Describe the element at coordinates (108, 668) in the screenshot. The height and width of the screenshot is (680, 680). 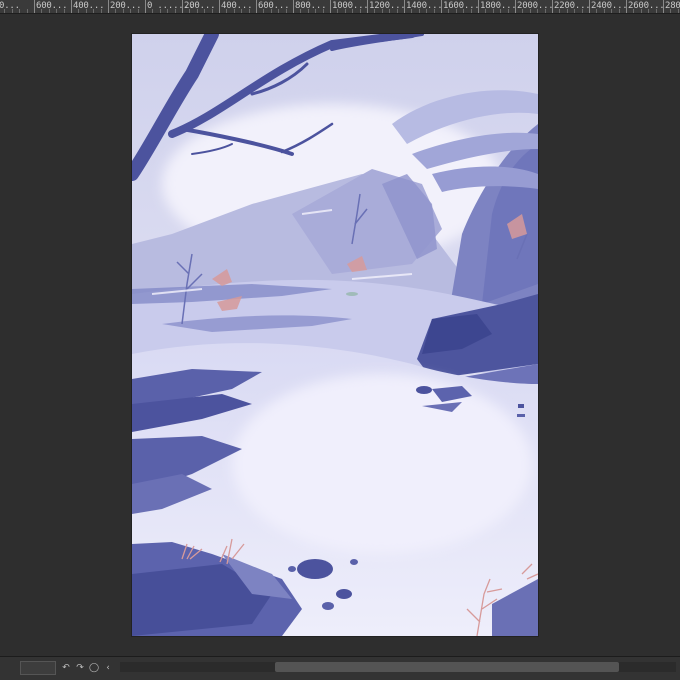
I see `flip-icon: ‹` at that location.